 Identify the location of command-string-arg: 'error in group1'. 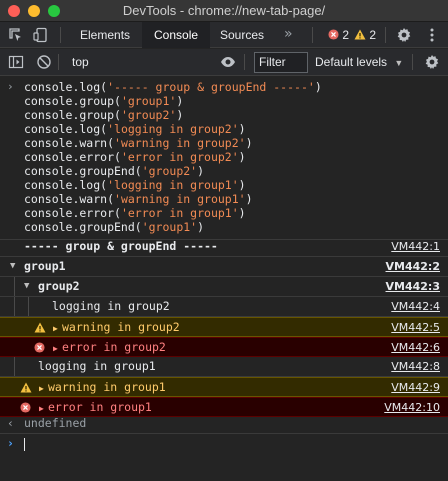
(179, 213).